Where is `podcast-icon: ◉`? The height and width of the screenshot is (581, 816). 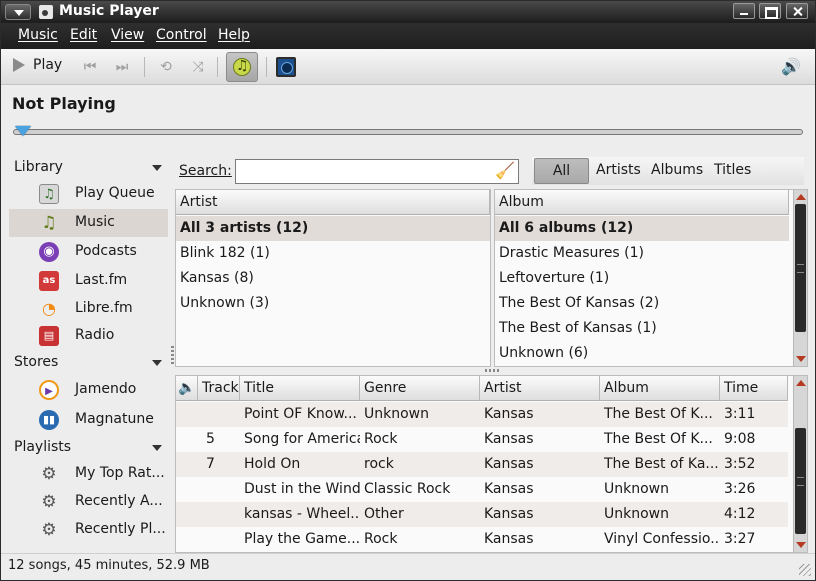
podcast-icon: ◉ is located at coordinates (49, 252).